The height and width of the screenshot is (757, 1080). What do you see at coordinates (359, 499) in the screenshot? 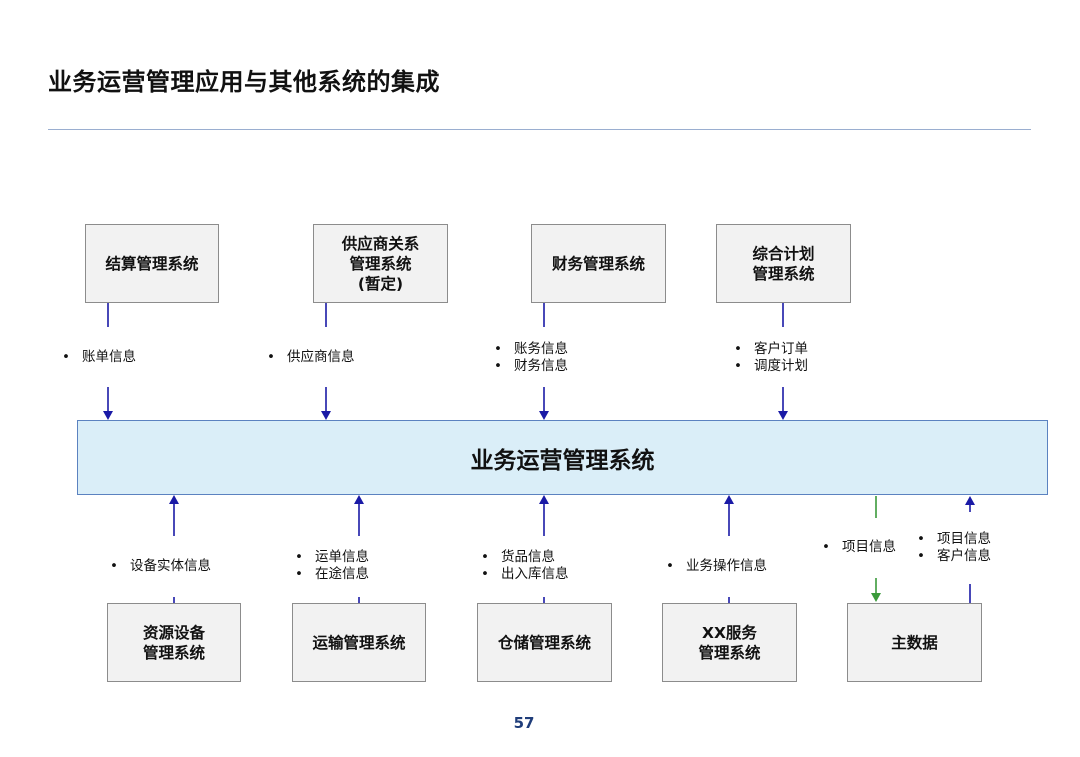
I see `arrowhead-transport` at bounding box center [359, 499].